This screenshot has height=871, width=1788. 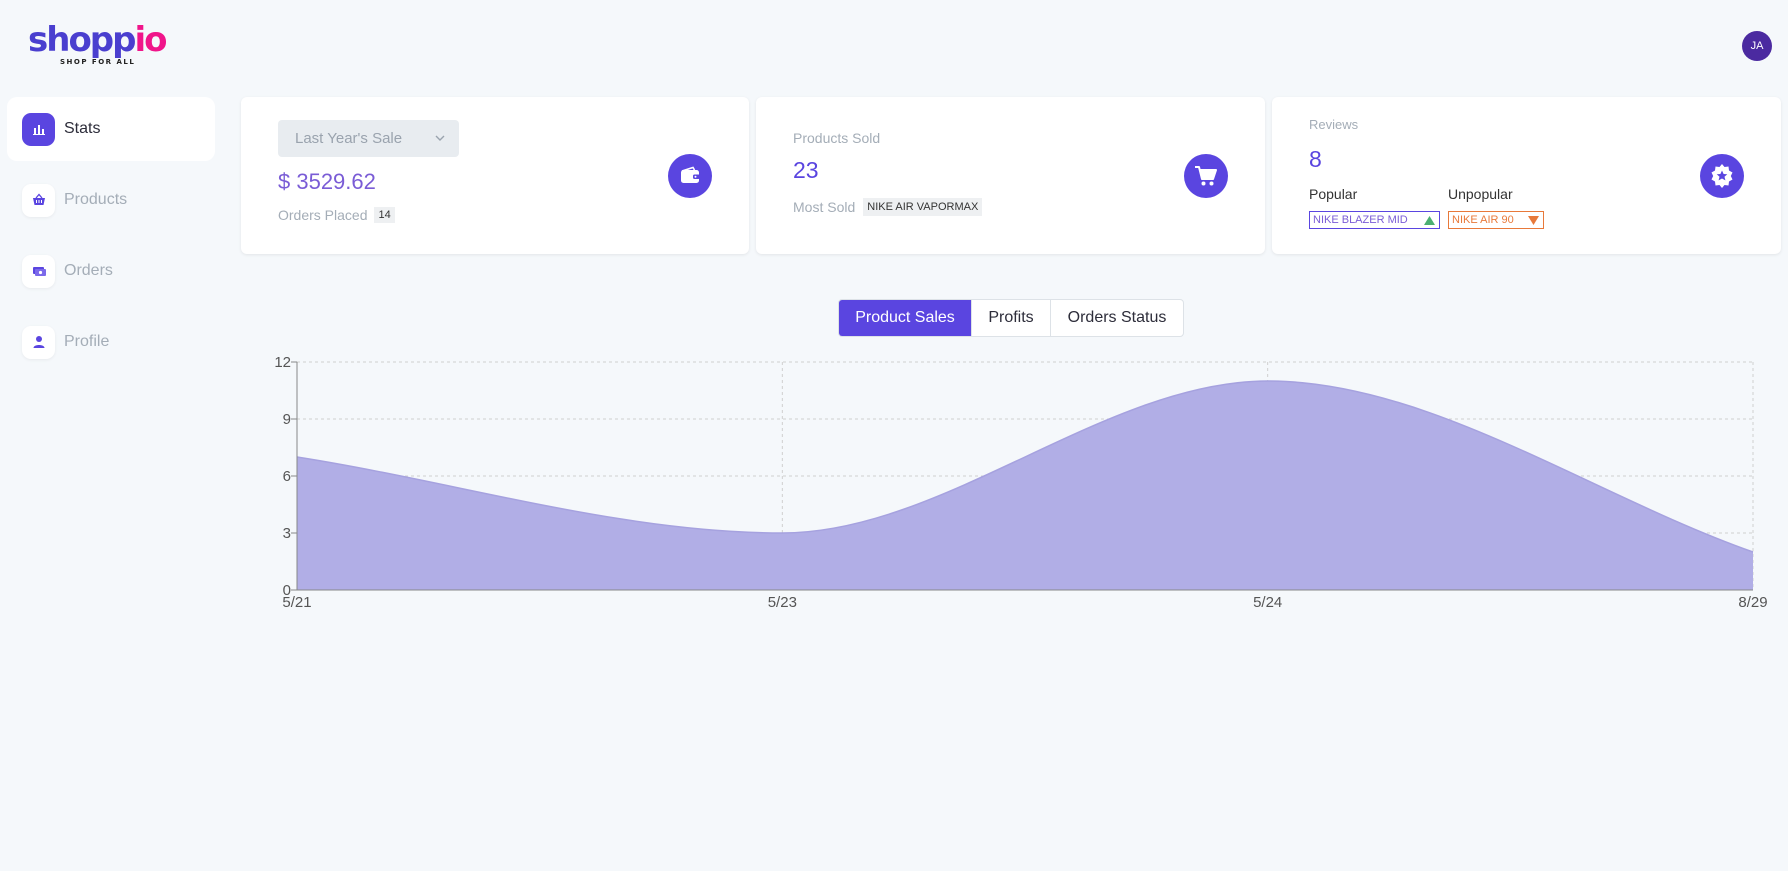 I want to click on wallet-icon, so click(x=690, y=176).